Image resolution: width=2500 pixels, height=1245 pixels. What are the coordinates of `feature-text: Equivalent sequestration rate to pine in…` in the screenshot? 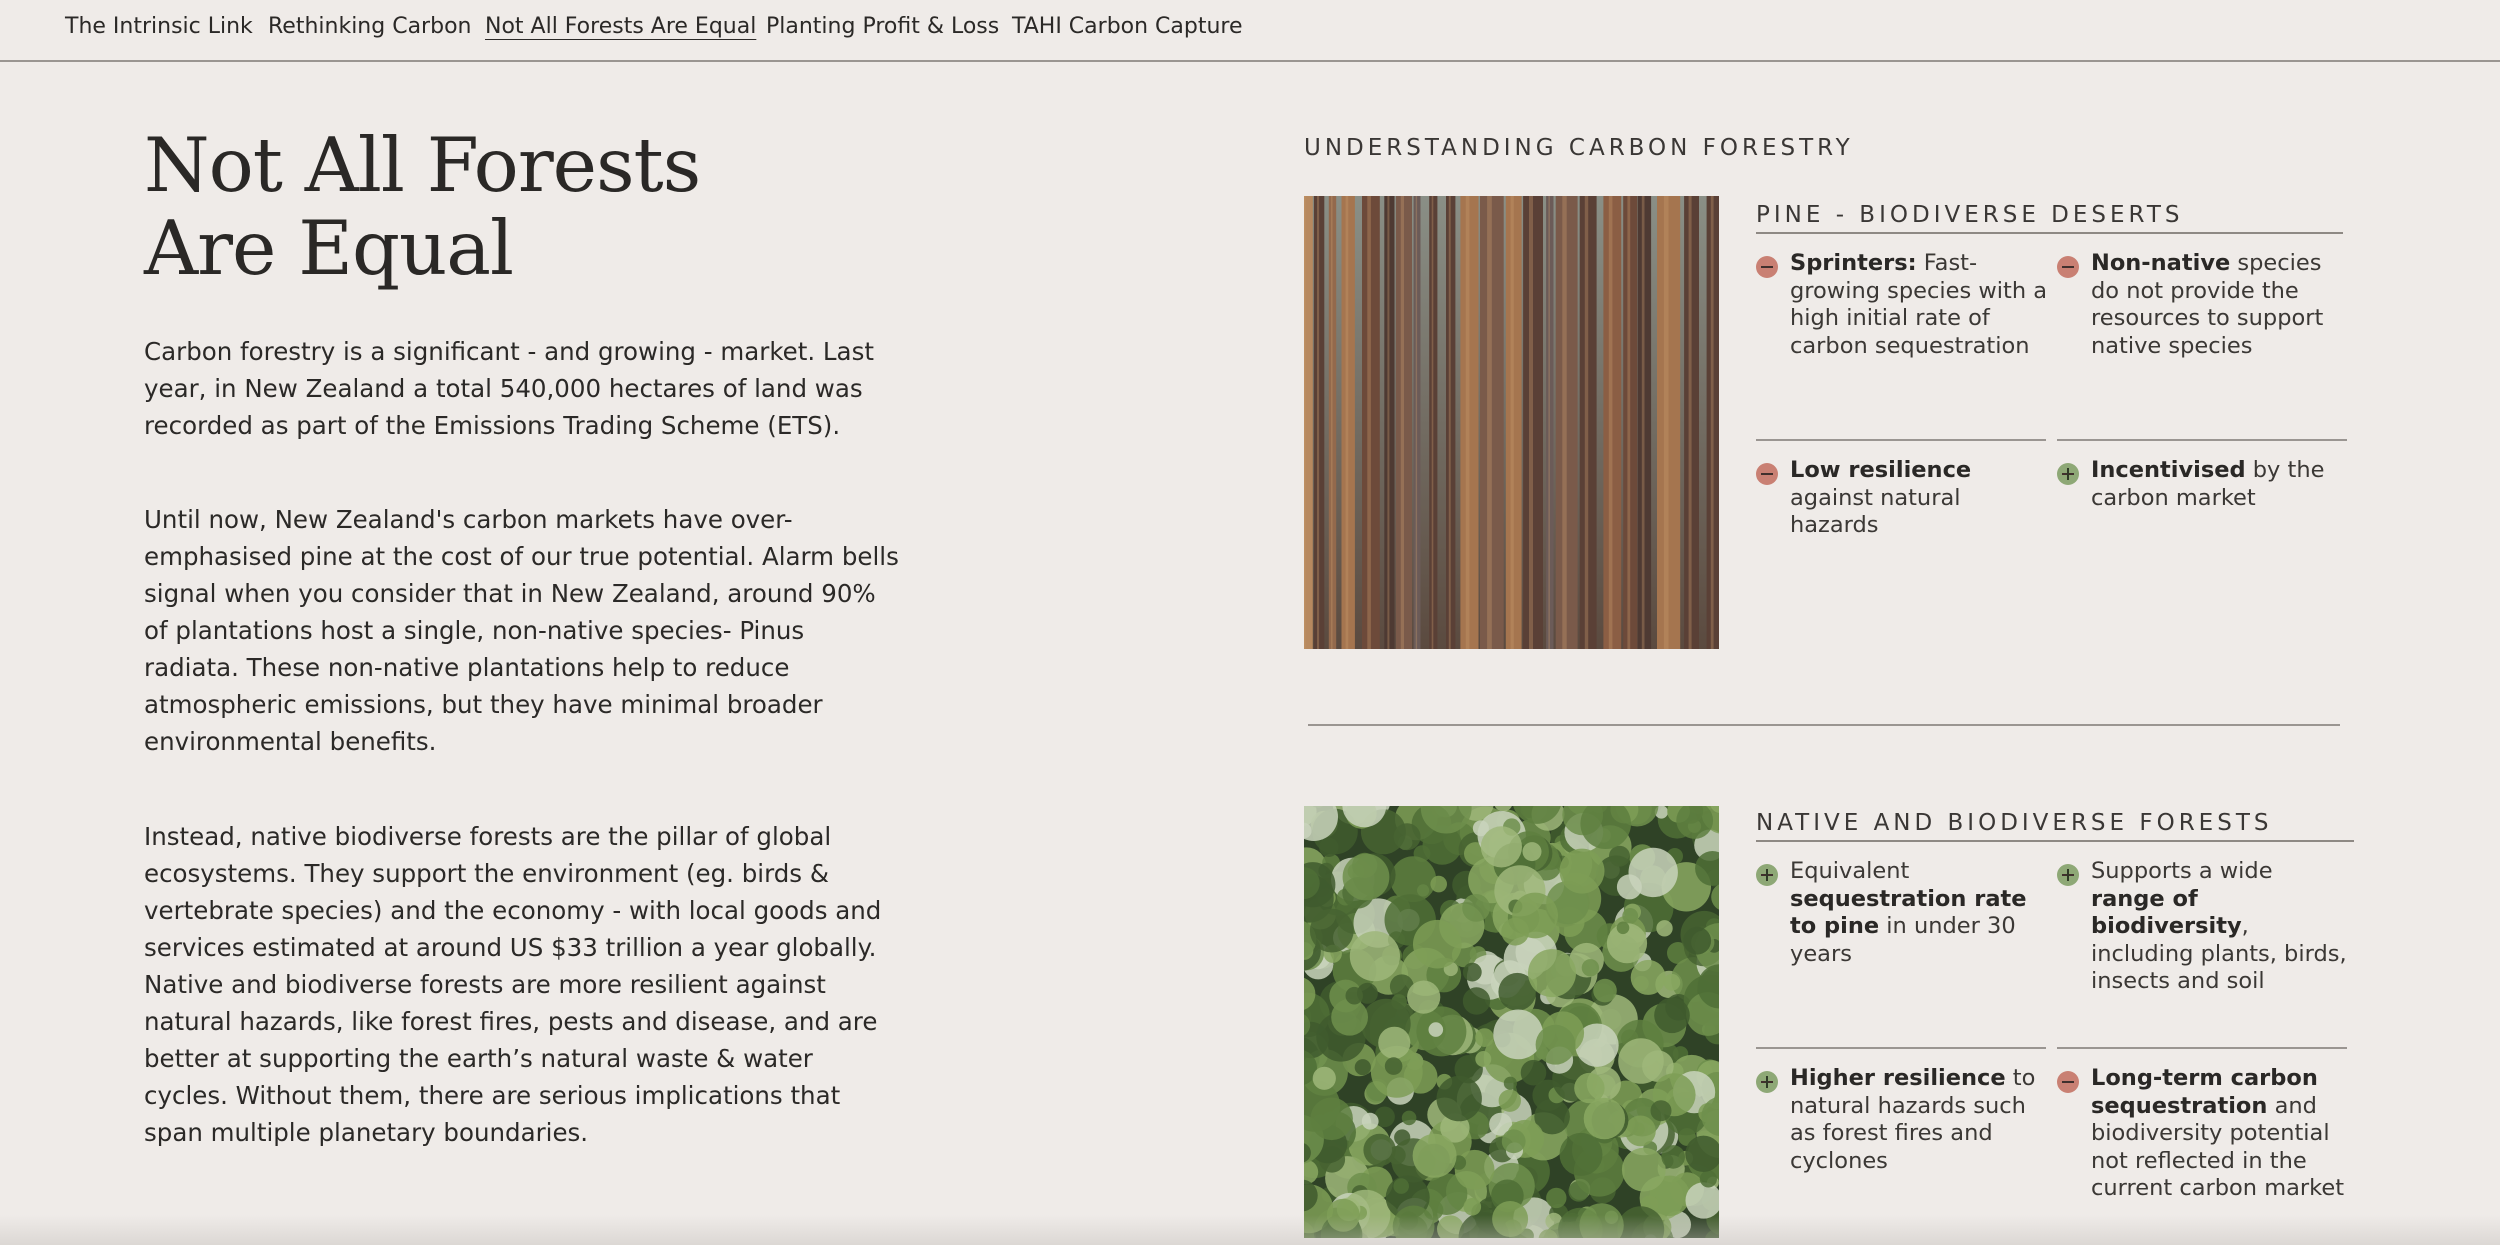 It's located at (1908, 912).